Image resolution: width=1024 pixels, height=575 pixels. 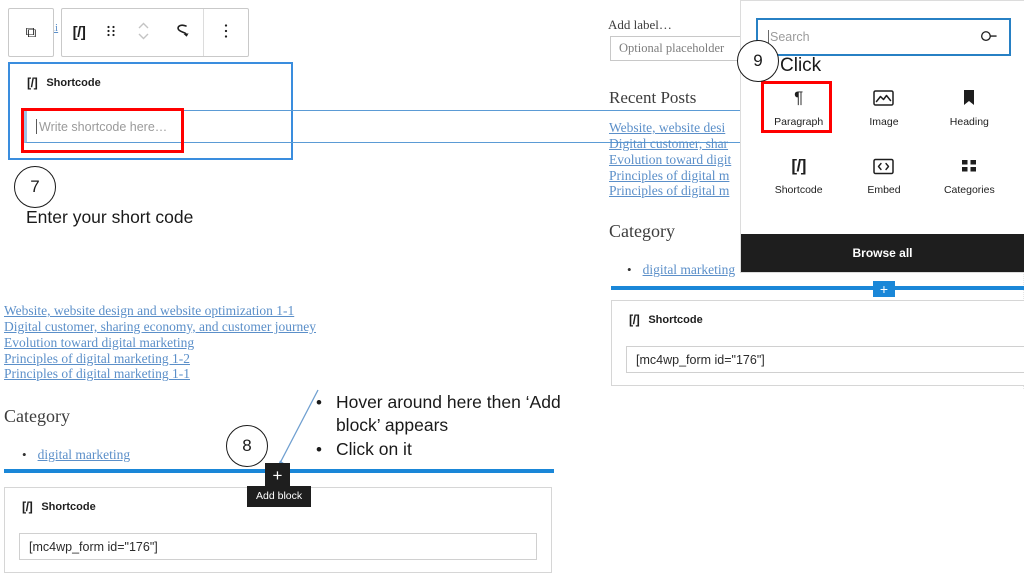 What do you see at coordinates (373, 448) in the screenshot?
I see `annotation-text: Click on it` at bounding box center [373, 448].